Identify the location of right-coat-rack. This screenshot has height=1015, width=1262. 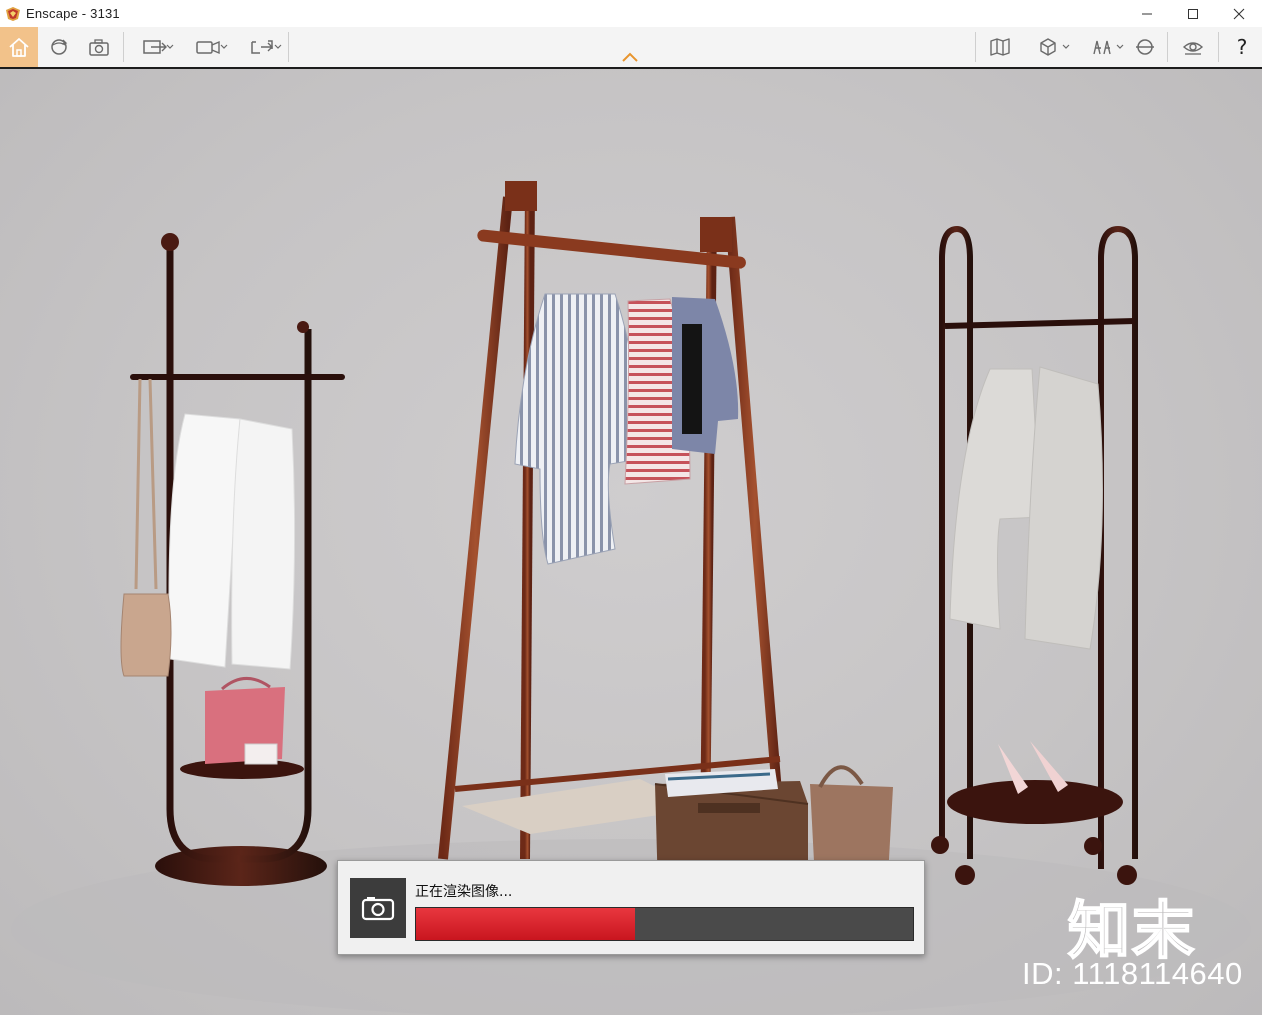
(1034, 555).